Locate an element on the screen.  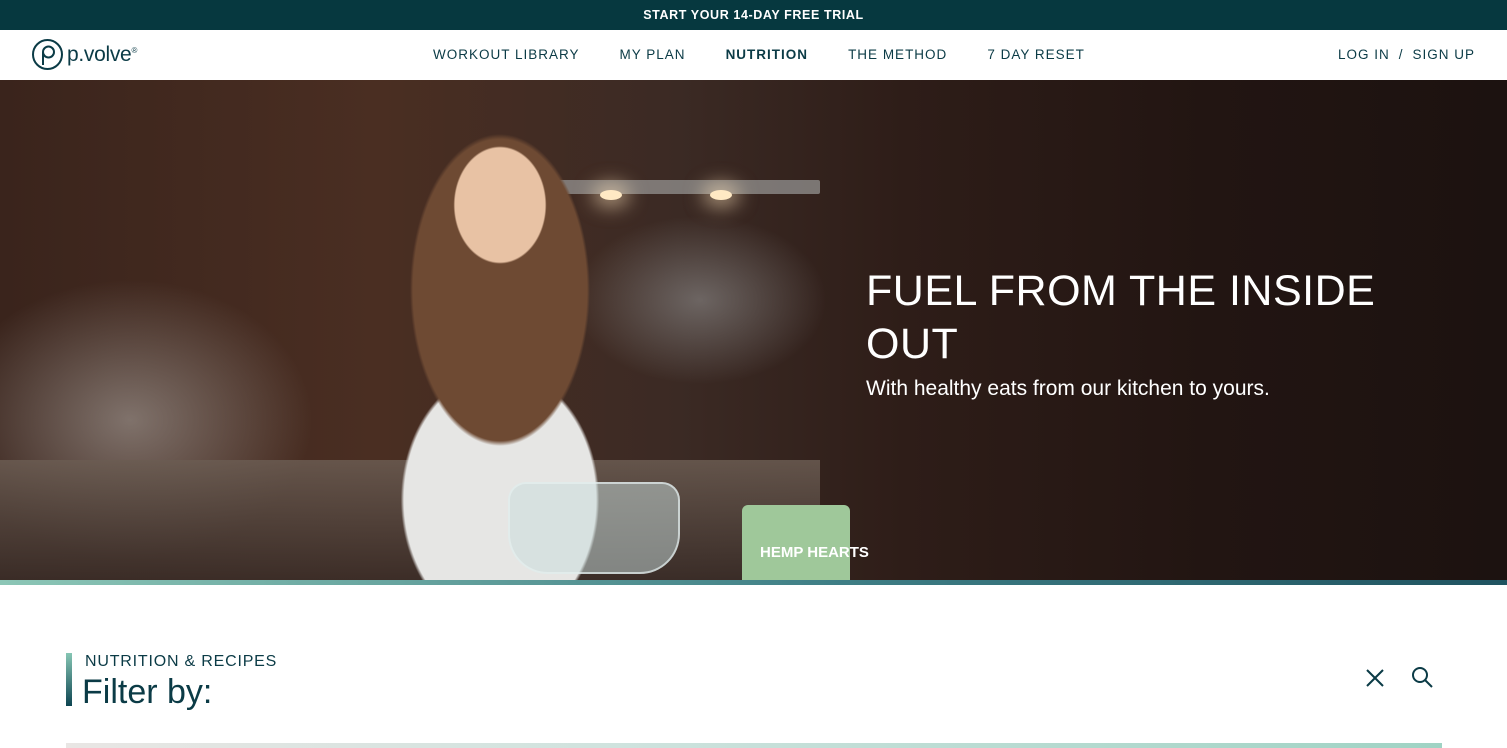
close-filter-button is located at coordinates (1375, 678).